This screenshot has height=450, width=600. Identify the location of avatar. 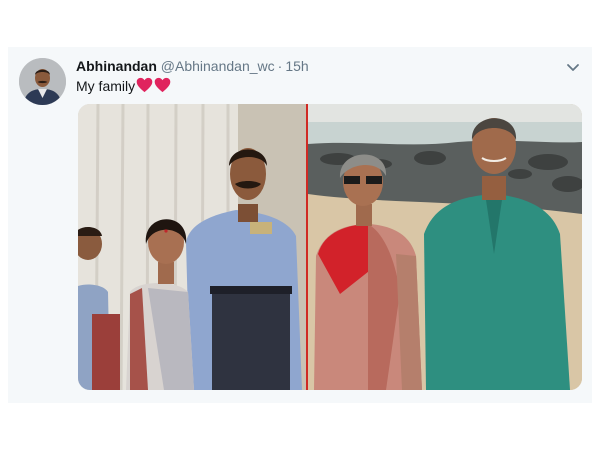
(42, 81).